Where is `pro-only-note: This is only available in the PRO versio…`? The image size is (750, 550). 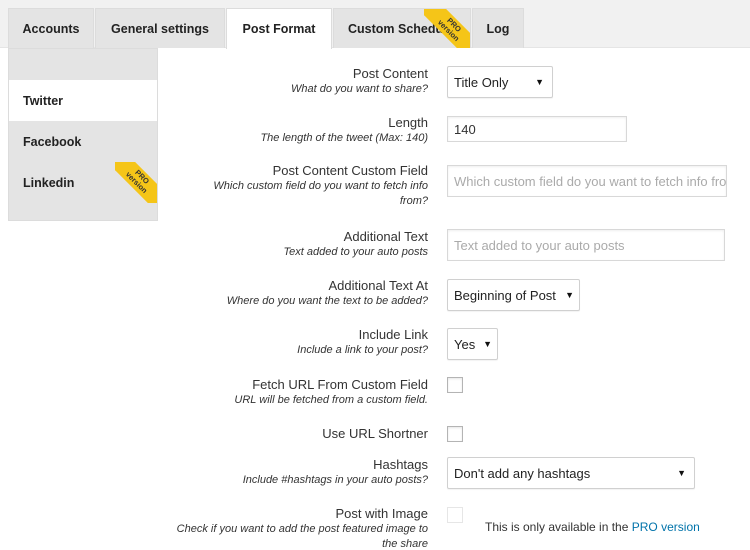
pro-only-note: This is only available in the PRO versio… is located at coordinates (592, 527).